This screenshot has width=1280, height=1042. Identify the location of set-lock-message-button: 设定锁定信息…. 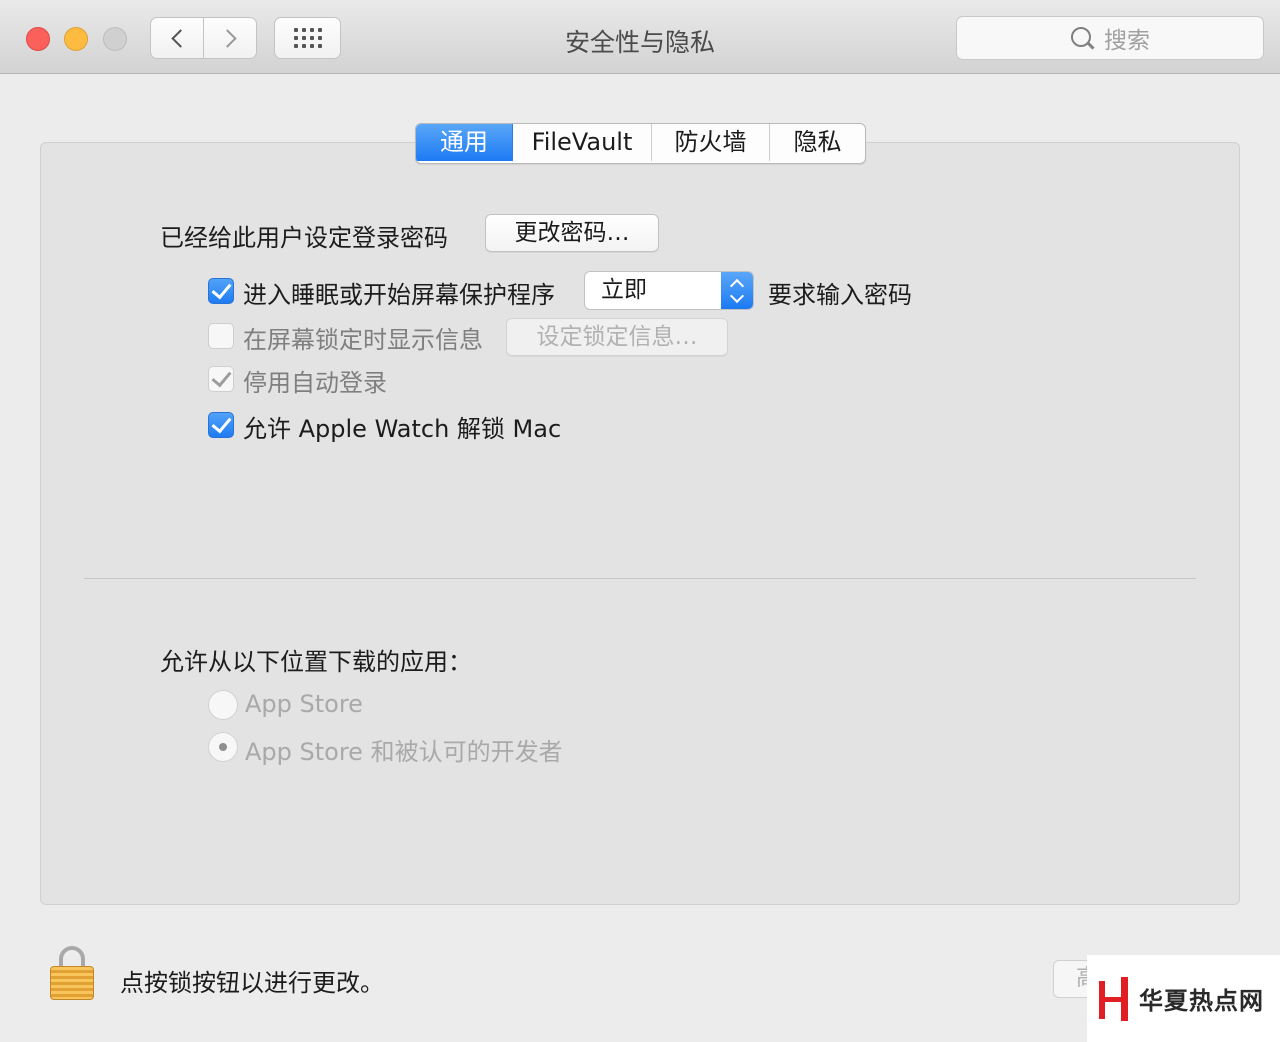
(617, 337).